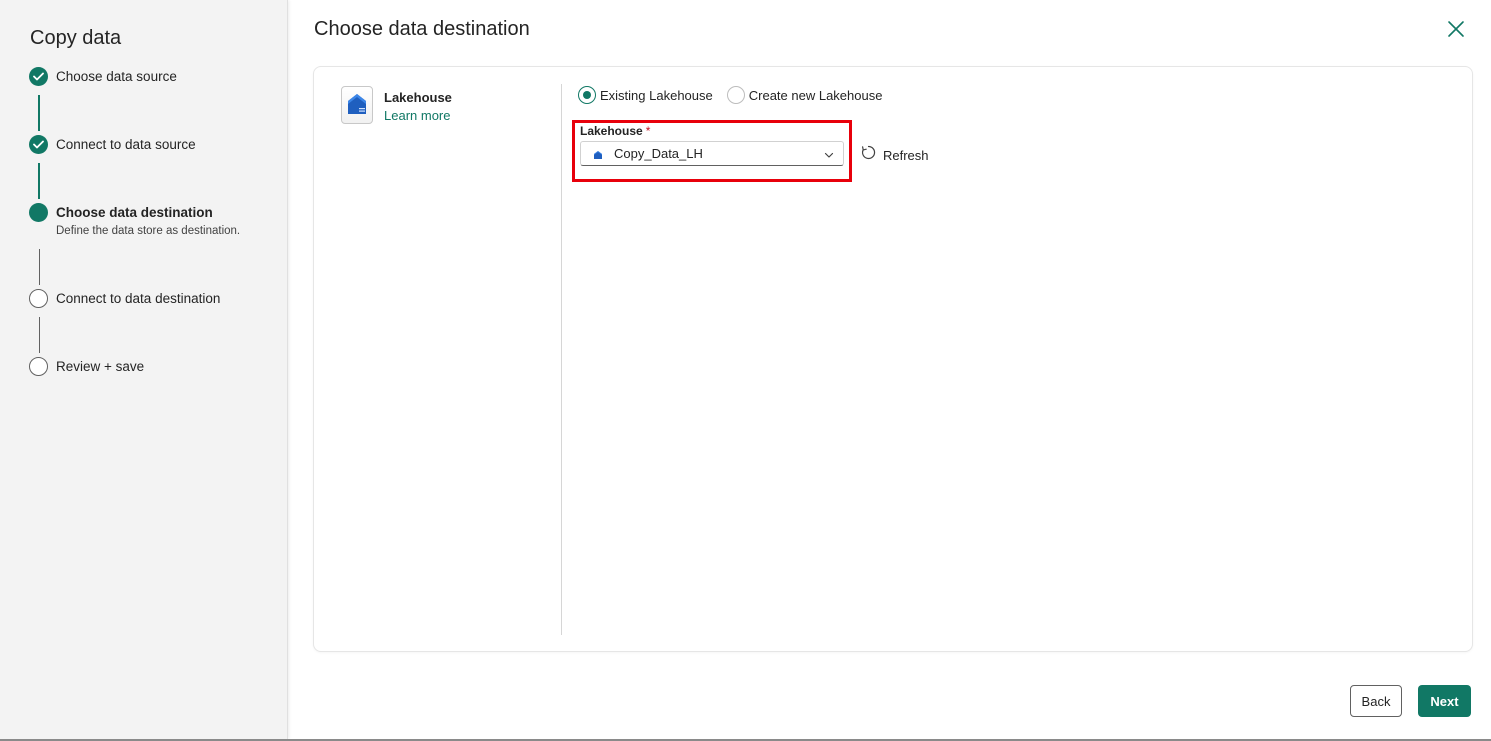 This screenshot has height=741, width=1491. I want to click on create-new-lakehouse-radio: Create new Lakehouse, so click(804, 95).